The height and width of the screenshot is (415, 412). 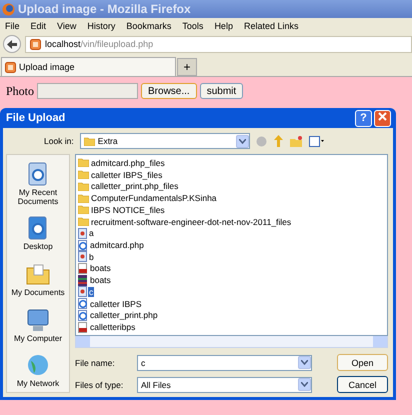 I want to click on directory-entry: recruitment-software-engineer-dot-net-nov-2011_files, so click(x=191, y=221).